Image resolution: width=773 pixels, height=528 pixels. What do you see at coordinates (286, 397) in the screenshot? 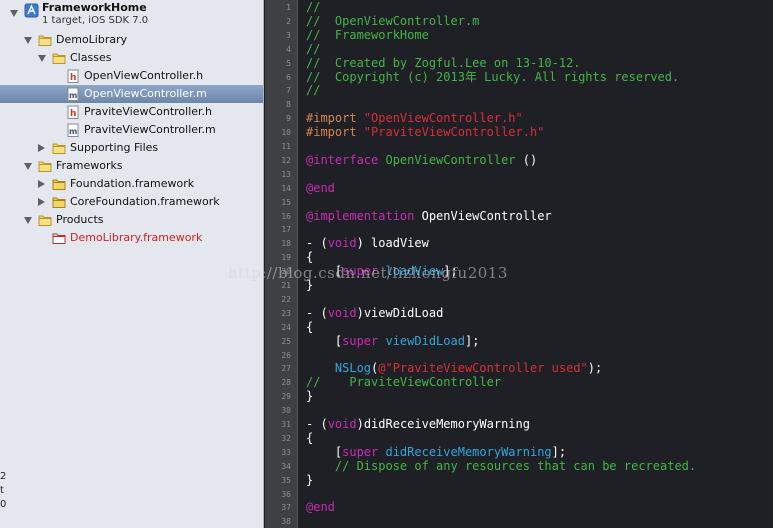
I see `line-number: 29` at bounding box center [286, 397].